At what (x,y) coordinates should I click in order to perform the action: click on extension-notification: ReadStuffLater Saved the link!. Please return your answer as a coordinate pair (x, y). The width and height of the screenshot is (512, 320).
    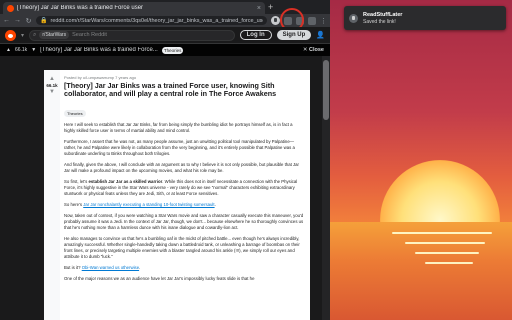
    Looking at the image, I should click on (425, 18).